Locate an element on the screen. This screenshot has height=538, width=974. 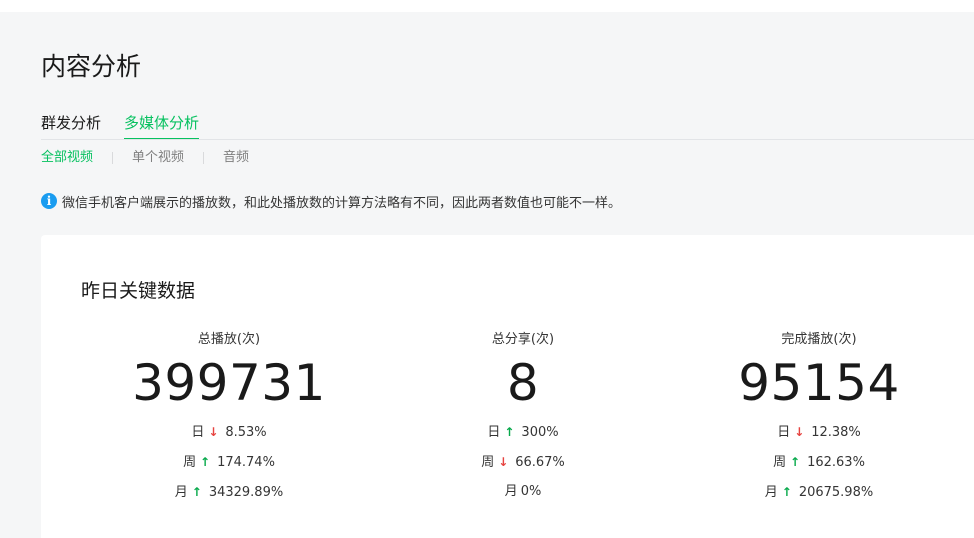
metric-label: 完成播放(次) is located at coordinates (819, 339).